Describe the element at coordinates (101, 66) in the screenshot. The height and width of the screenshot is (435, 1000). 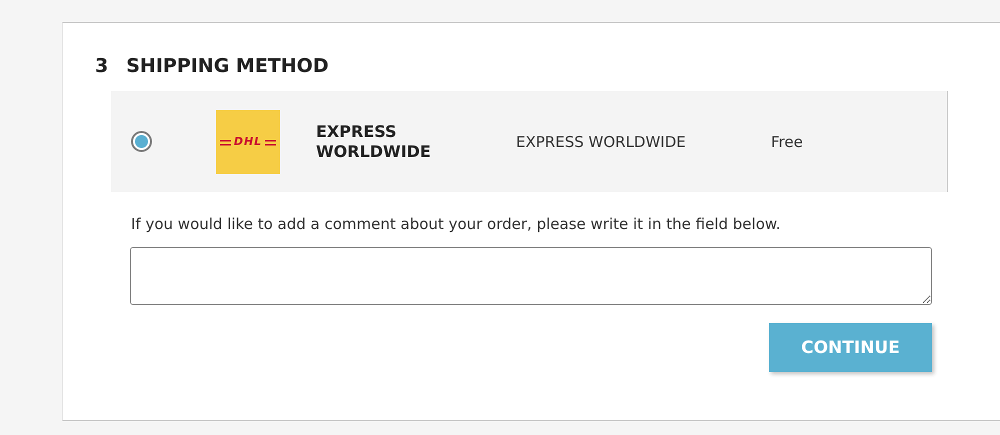
I see `section-number: 3` at that location.